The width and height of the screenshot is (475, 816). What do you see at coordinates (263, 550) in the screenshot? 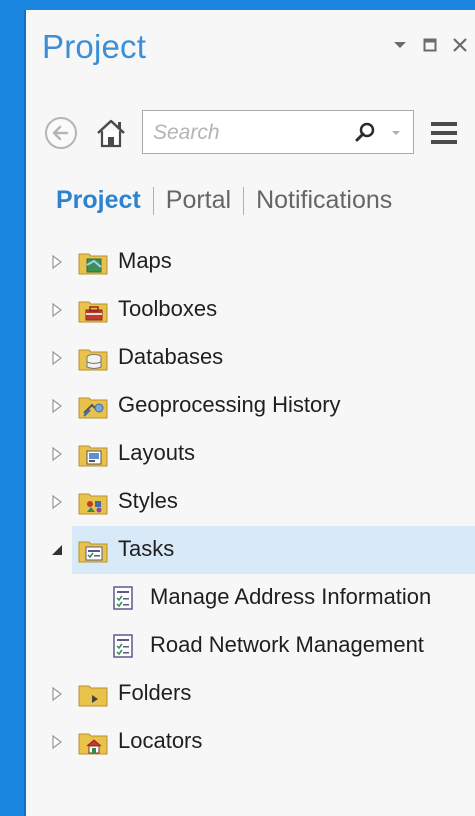
I see `tree-item-tasks: Tasks` at bounding box center [263, 550].